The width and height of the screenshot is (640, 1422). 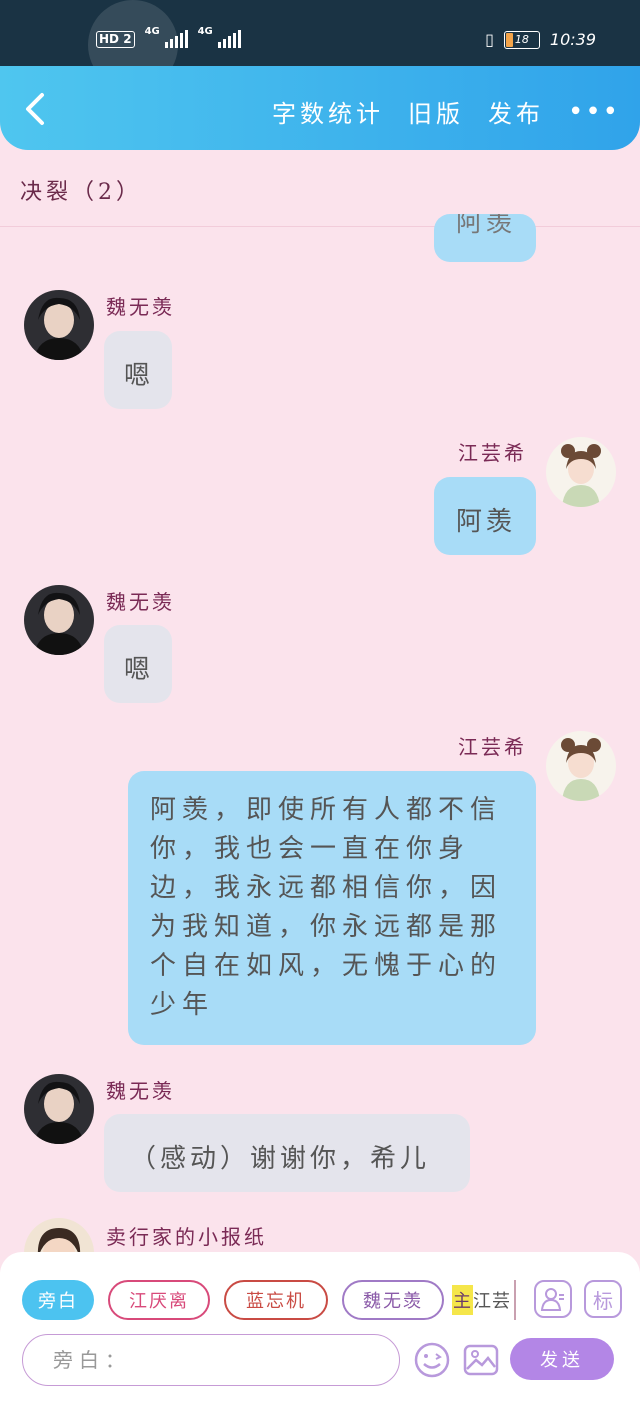 I want to click on emoji-icon, so click(x=432, y=1360).